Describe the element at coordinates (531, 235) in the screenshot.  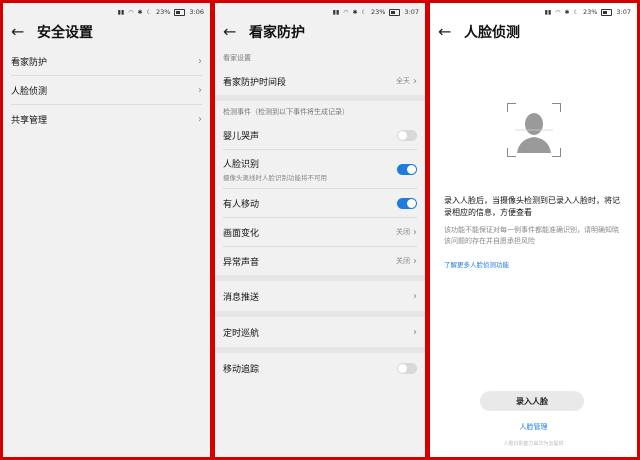
I see `disclaimer-text: 该功能不能保证对每一例事件都能准确识别，请明确知晓该问题的存在并自愿承担风险` at that location.